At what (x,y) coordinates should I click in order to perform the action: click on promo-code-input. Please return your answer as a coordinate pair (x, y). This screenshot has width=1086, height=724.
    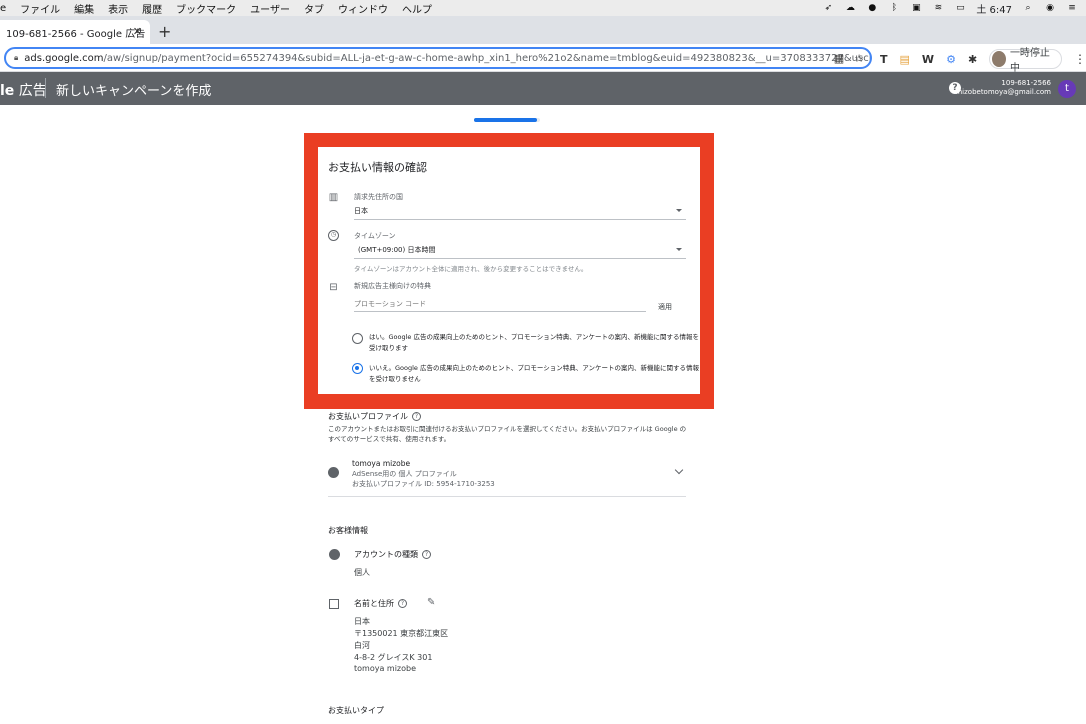
    Looking at the image, I should click on (500, 304).